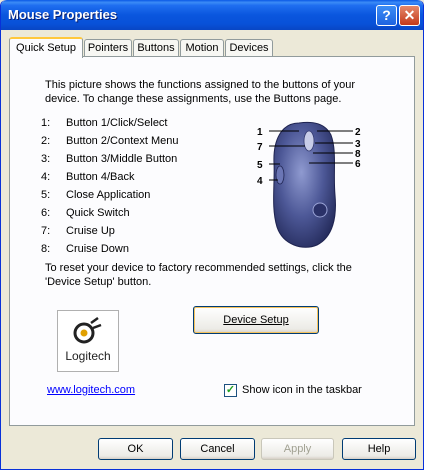 This screenshot has height=470, width=424. Describe the element at coordinates (46, 141) in the screenshot. I see `function-number: 2:` at that location.